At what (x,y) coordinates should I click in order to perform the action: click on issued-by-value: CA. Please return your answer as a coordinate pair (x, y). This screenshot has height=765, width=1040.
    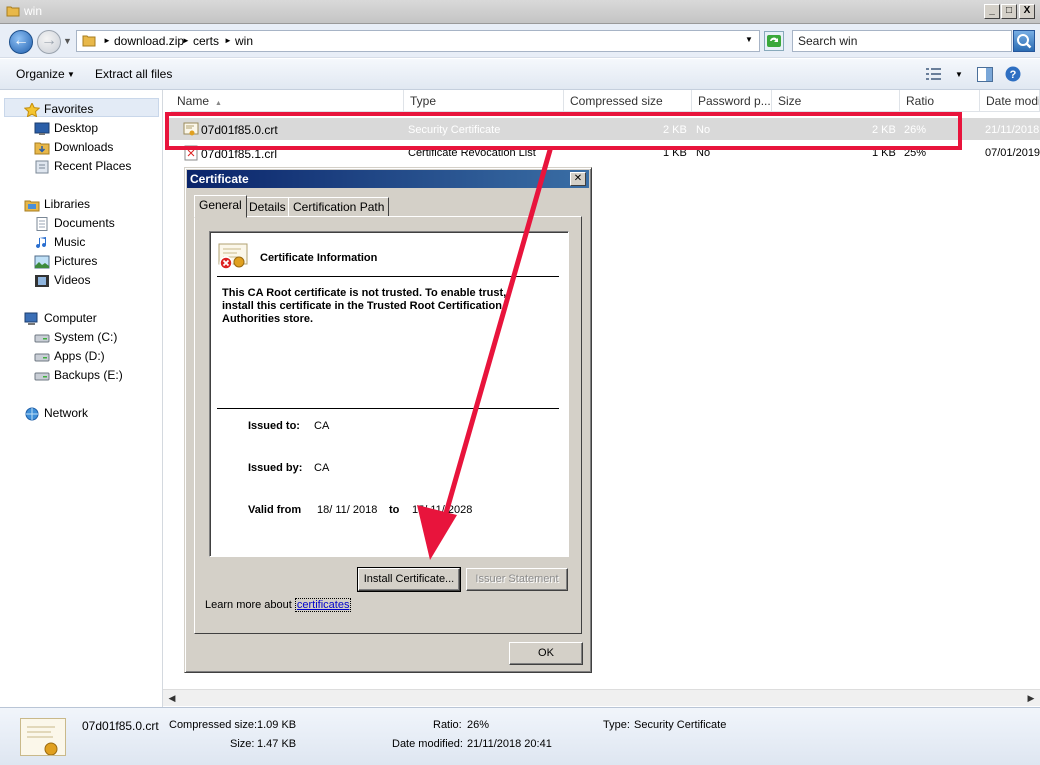
    Looking at the image, I should click on (322, 468).